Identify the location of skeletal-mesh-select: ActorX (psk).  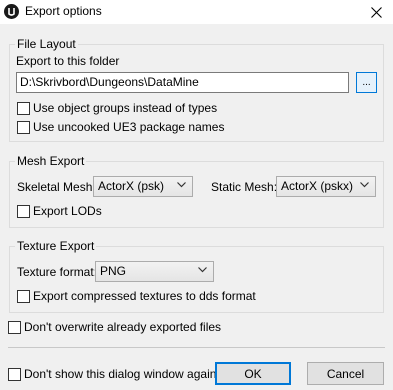
(143, 186).